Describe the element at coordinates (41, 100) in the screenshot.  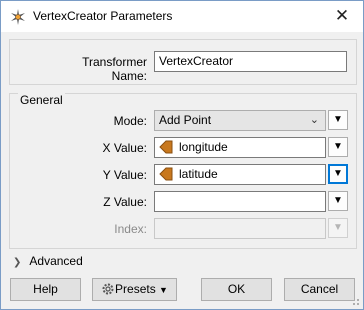
I see `general-group-title: General` at that location.